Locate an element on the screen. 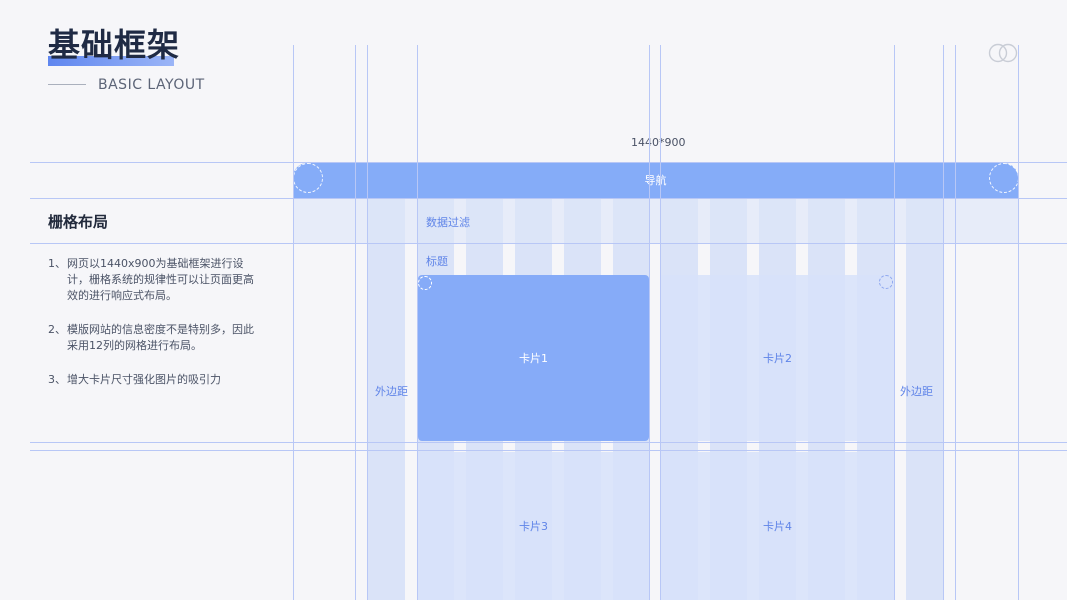  note-number: 1、 is located at coordinates (57, 263).